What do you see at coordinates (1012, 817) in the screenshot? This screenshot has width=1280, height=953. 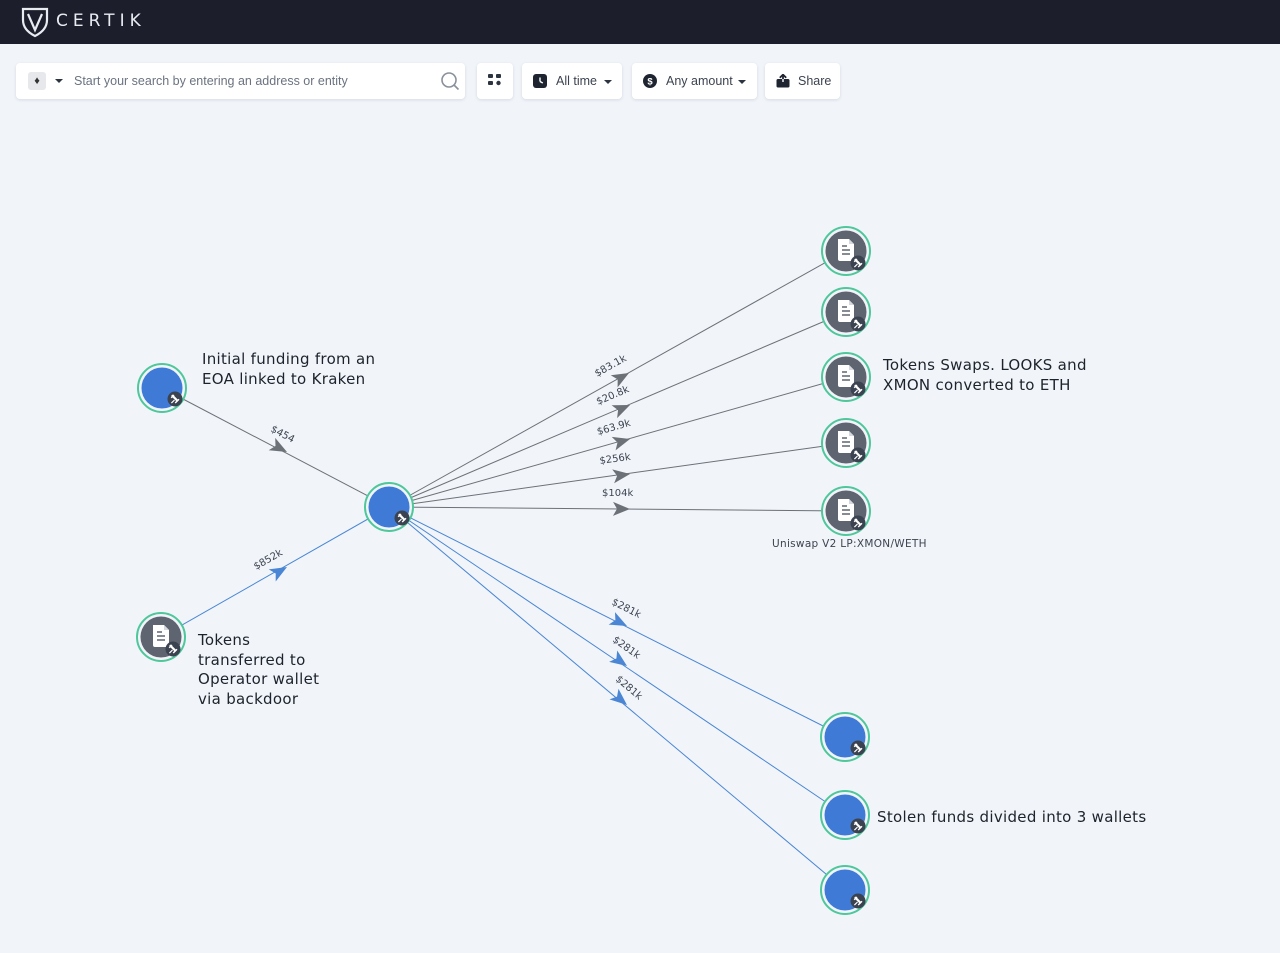 I see `annotation-stolen: Stolen funds divided into 3 wallets` at bounding box center [1012, 817].